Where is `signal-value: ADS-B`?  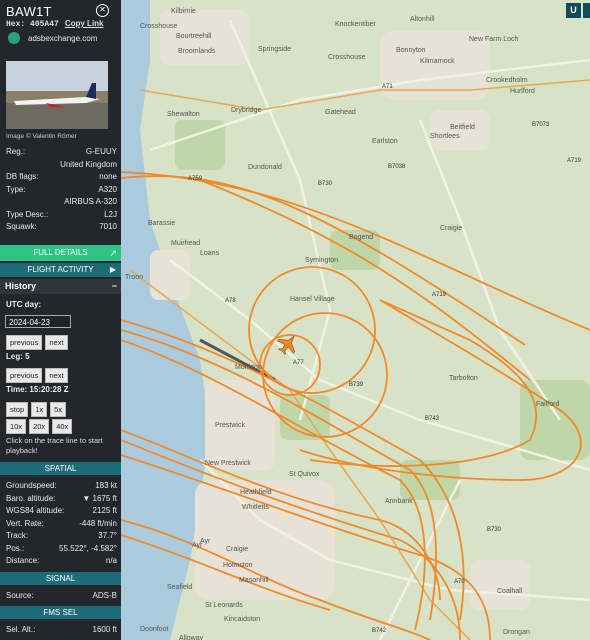 signal-value: ADS-B is located at coordinates (104, 595).